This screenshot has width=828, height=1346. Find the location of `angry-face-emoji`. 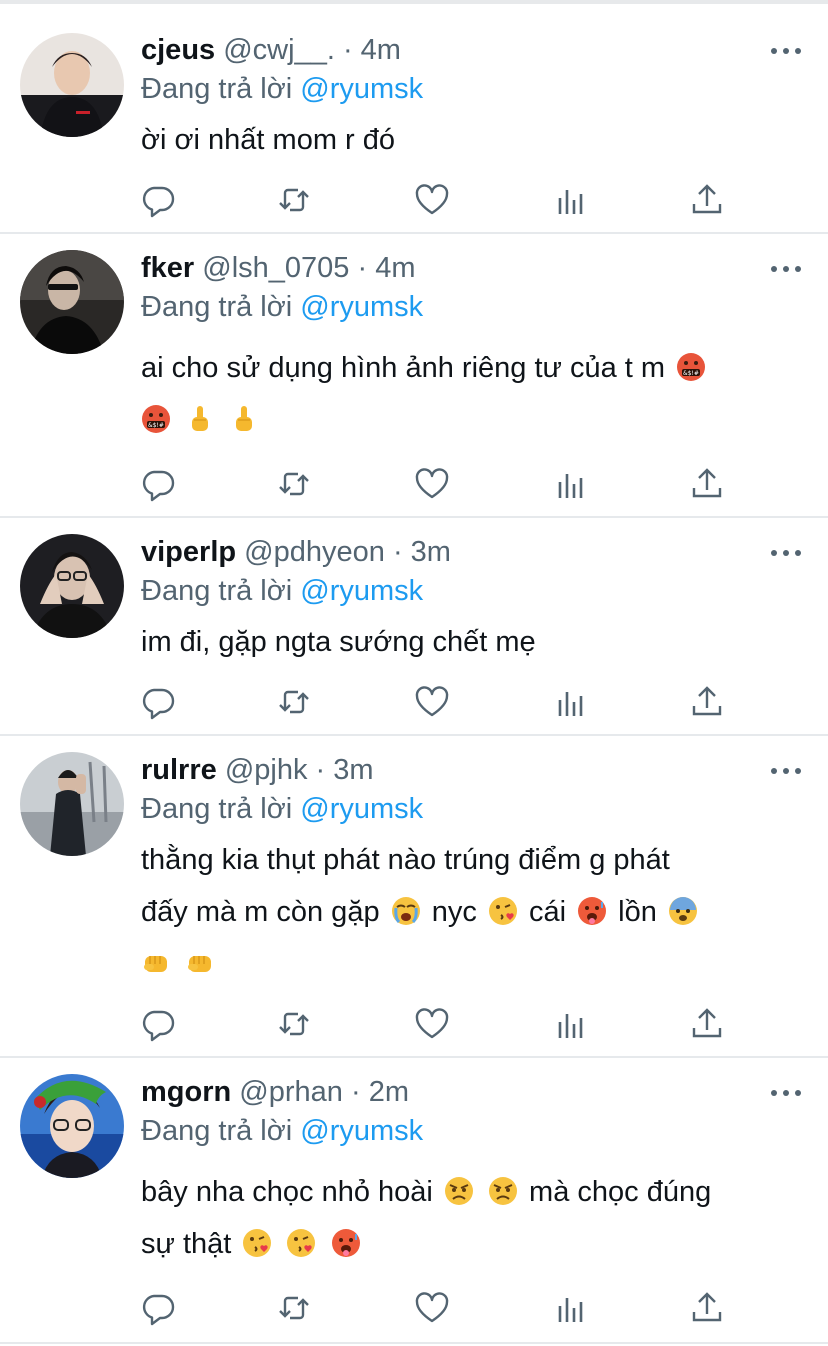

angry-face-emoji is located at coordinates (503, 1191).